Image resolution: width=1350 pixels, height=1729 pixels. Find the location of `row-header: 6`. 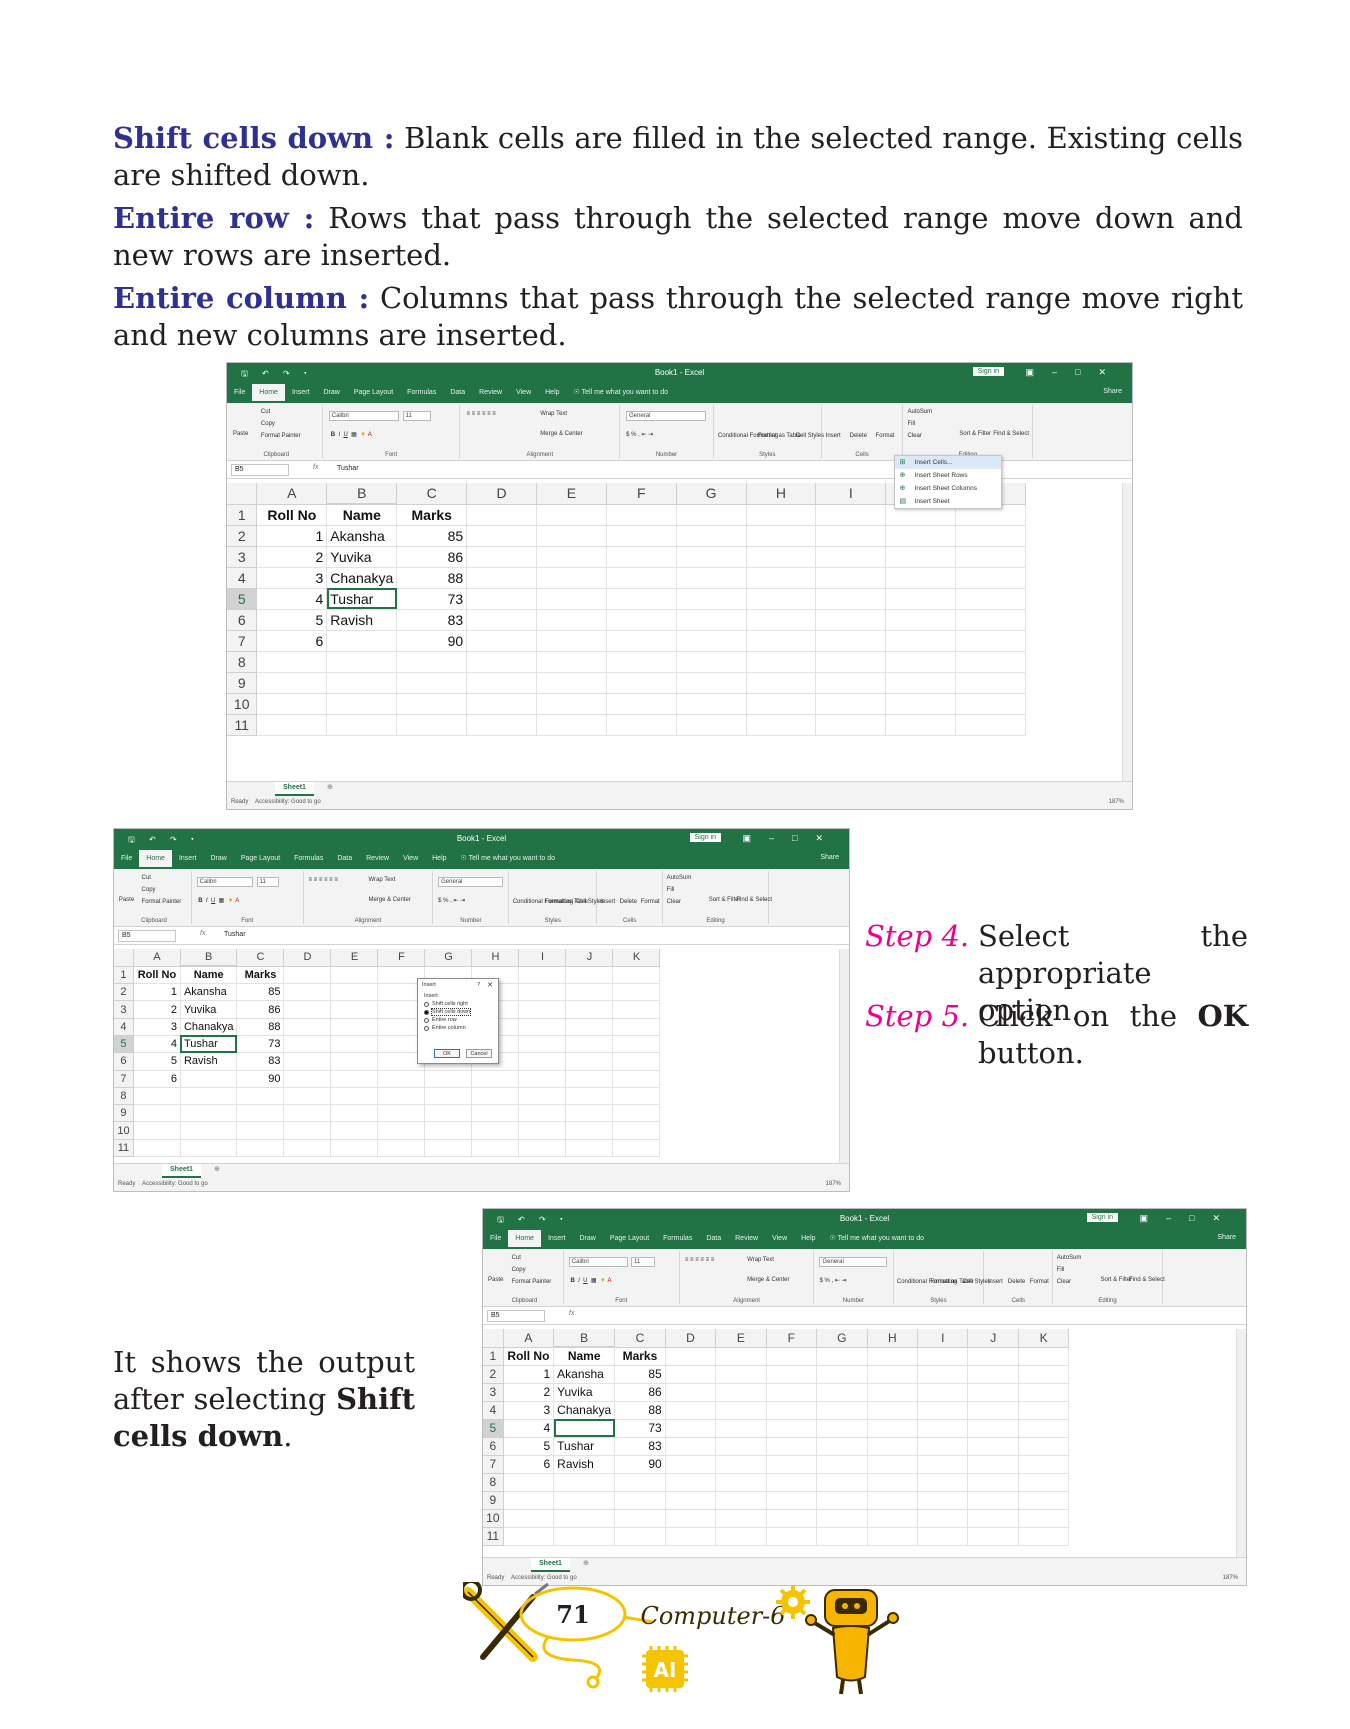

row-header: 6 is located at coordinates (242, 620).